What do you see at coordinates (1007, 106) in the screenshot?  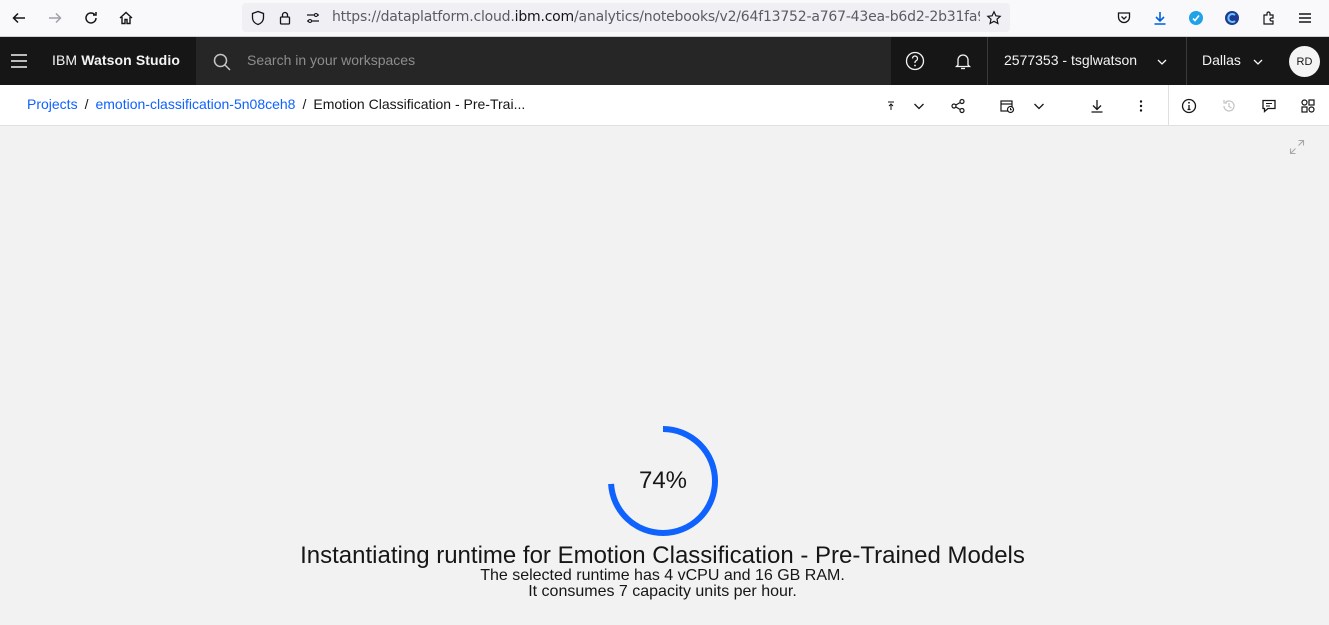 I see `schedule-job-icon` at bounding box center [1007, 106].